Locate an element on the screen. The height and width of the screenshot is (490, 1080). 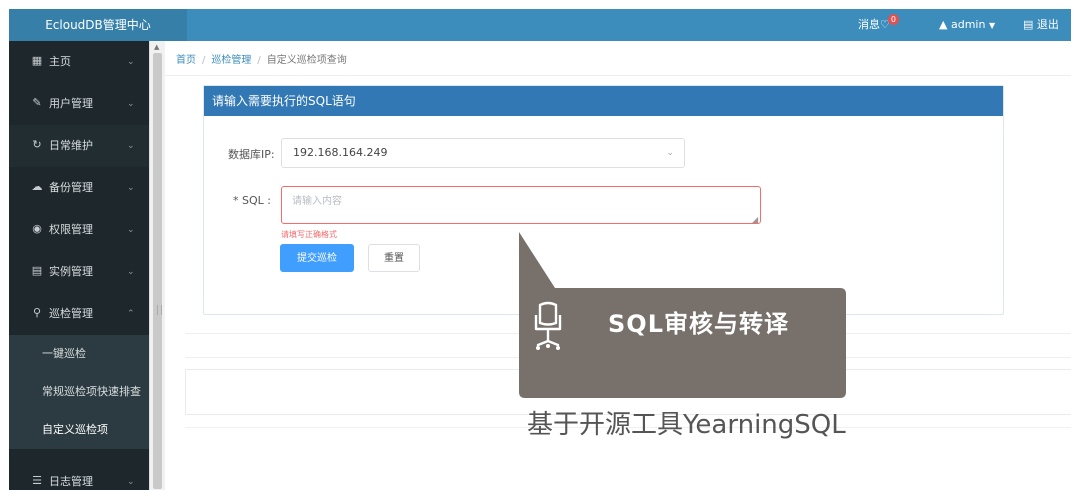
office-chair-icon is located at coordinates (548, 325).